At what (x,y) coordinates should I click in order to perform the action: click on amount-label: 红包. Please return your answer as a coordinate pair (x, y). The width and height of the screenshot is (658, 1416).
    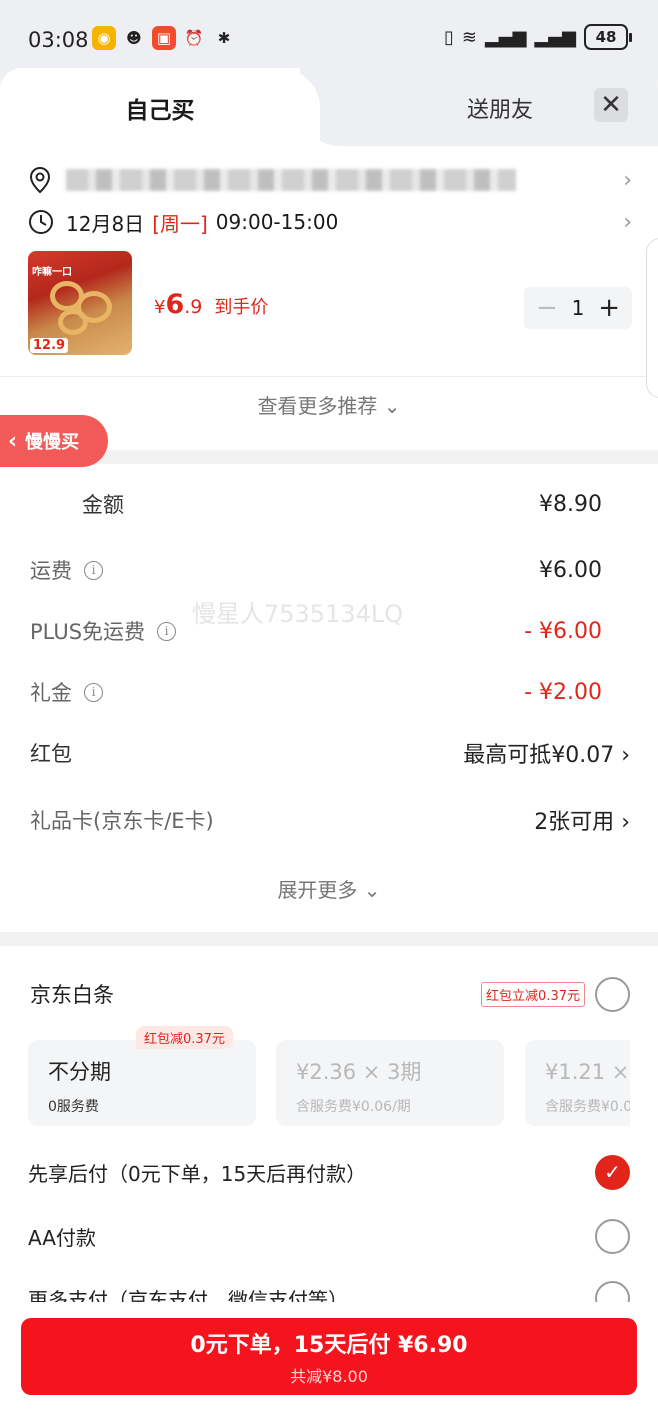
    Looking at the image, I should click on (51, 754).